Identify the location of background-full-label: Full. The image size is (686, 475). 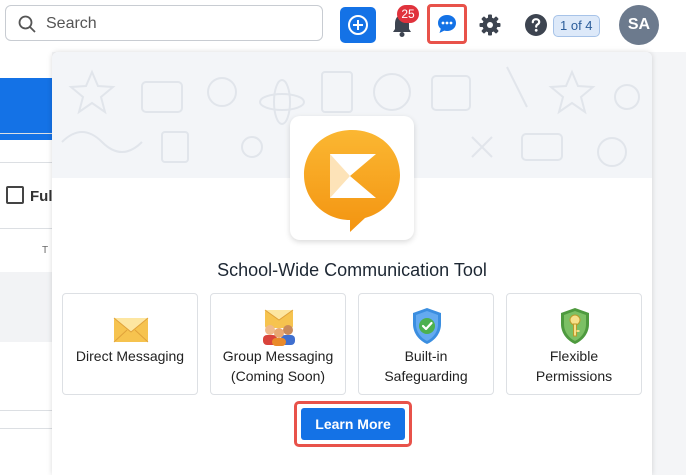
(31, 195).